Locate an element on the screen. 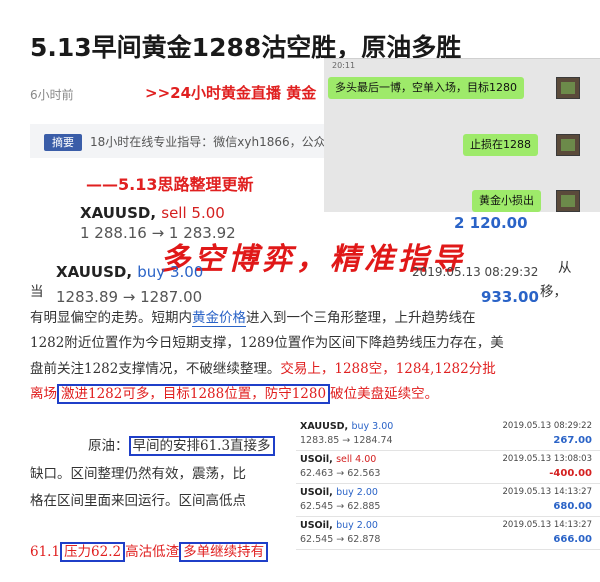  chat-message: 黄金小损出 is located at coordinates (506, 201).